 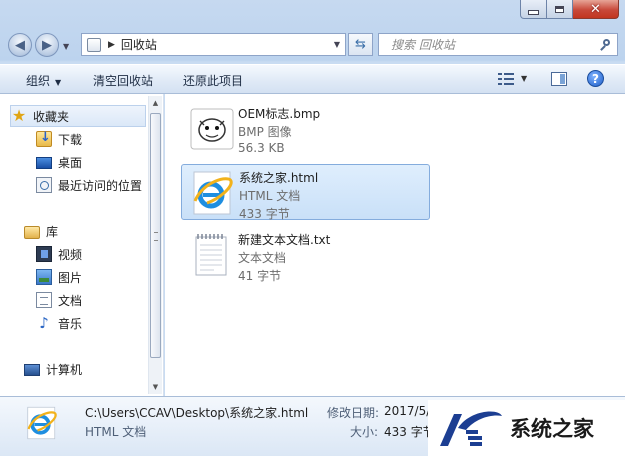 I want to click on sidebar-item-videos: 视频, so click(x=91, y=254).